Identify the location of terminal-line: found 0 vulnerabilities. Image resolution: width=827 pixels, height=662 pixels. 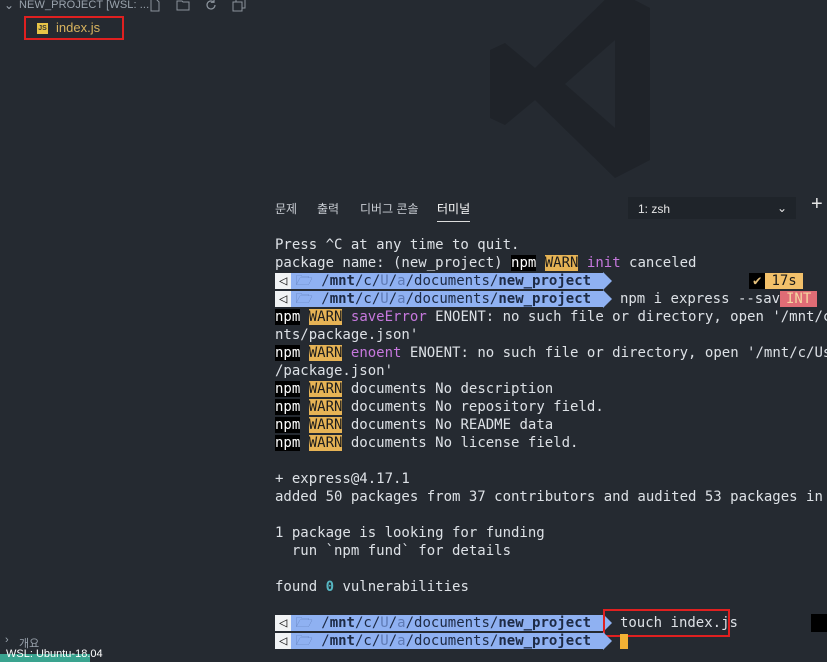
(372, 587).